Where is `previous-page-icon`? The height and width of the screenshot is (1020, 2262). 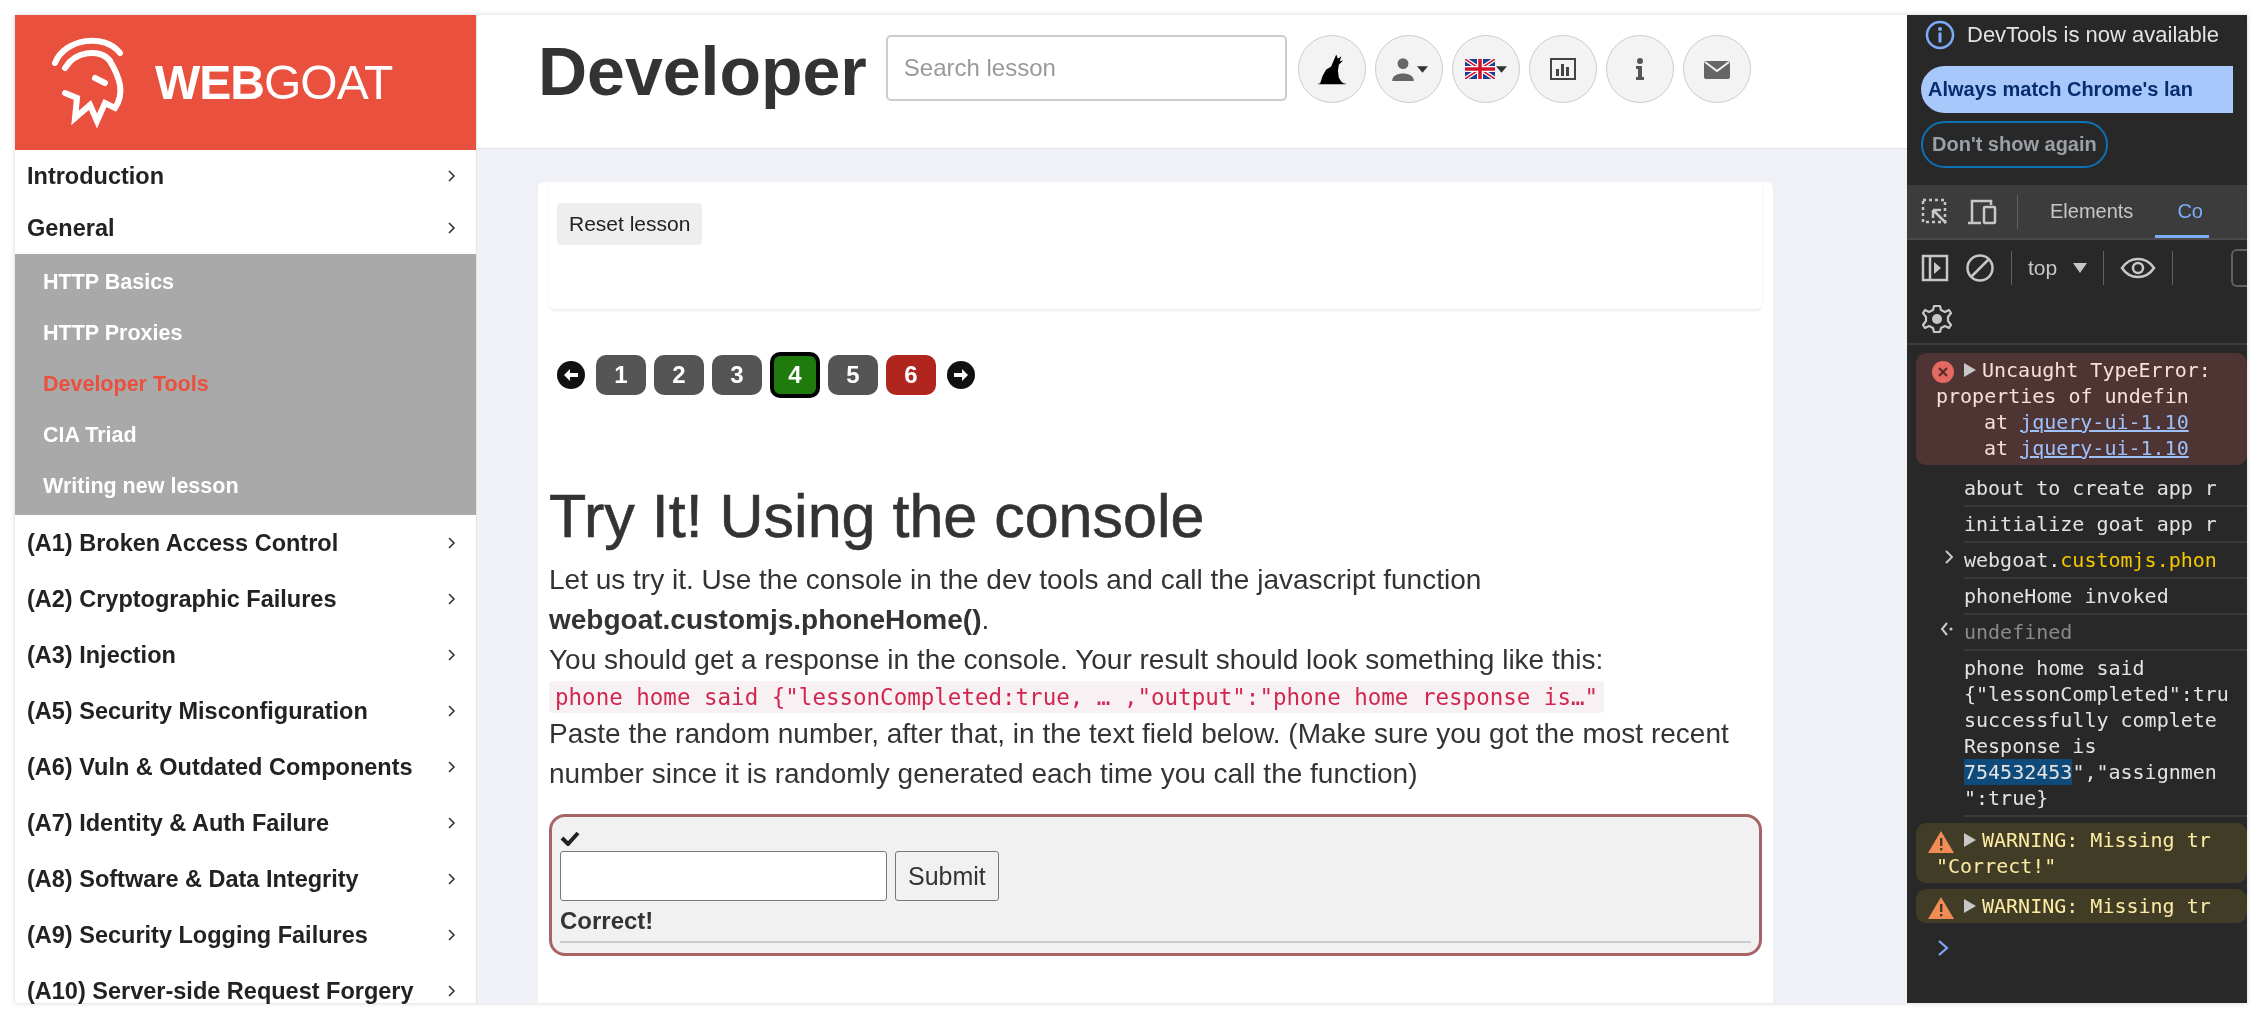 previous-page-icon is located at coordinates (571, 375).